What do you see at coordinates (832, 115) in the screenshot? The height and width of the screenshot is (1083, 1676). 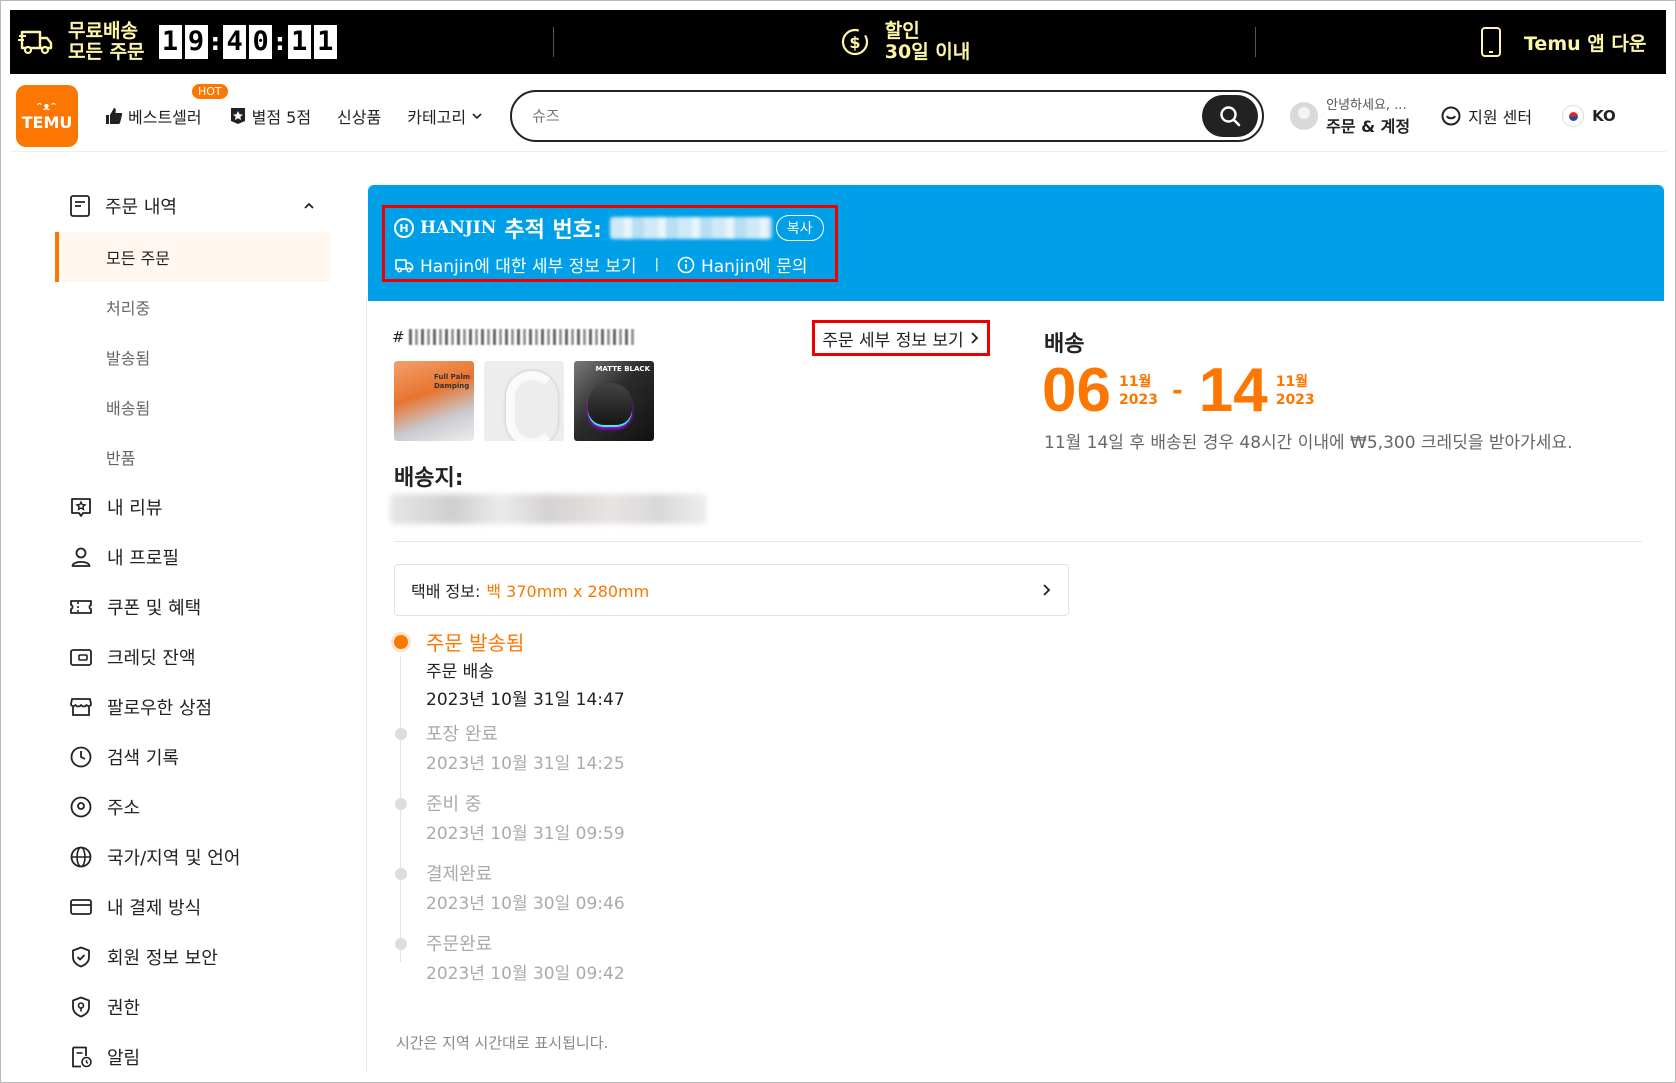 I see `search-input` at bounding box center [832, 115].